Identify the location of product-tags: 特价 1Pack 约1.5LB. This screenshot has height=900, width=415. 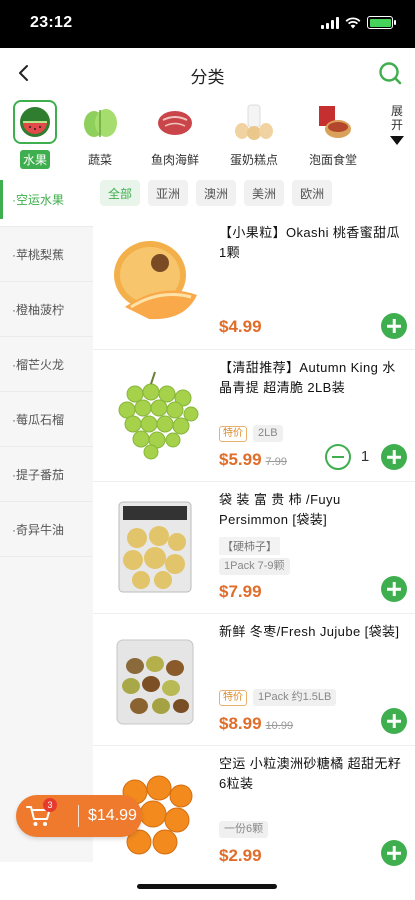
(278, 697).